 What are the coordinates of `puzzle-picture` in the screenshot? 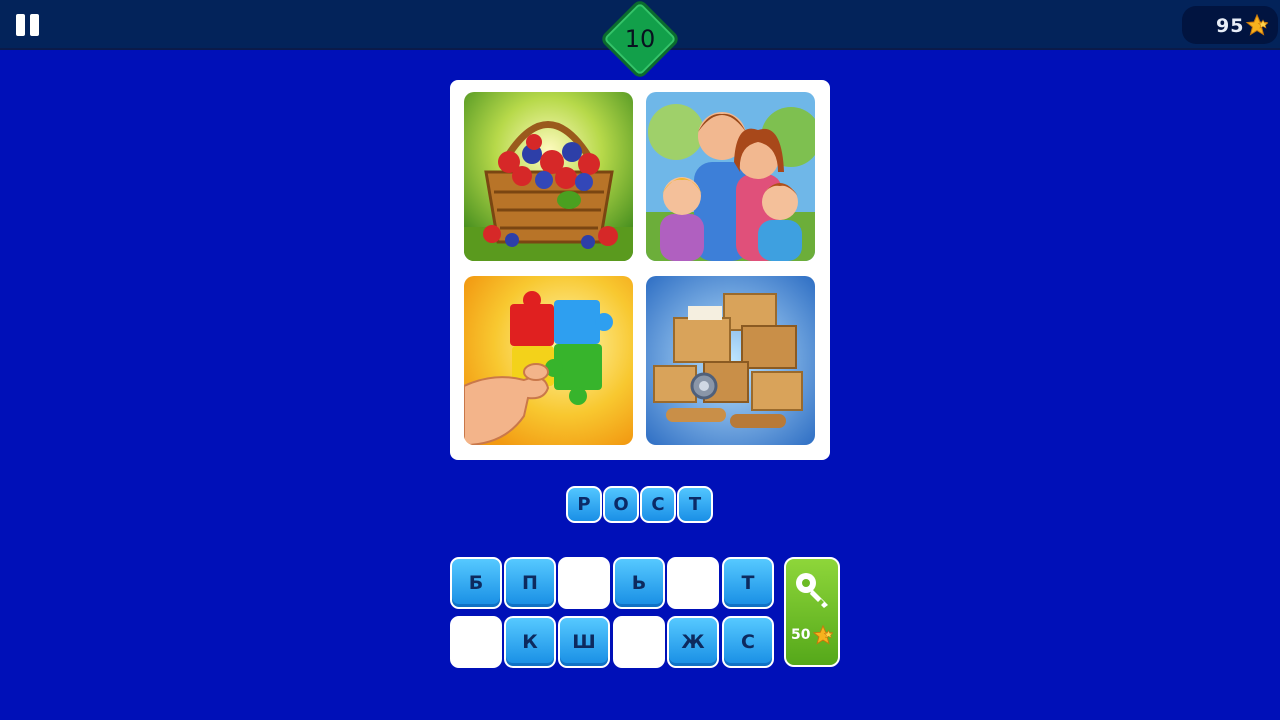 It's located at (548, 360).